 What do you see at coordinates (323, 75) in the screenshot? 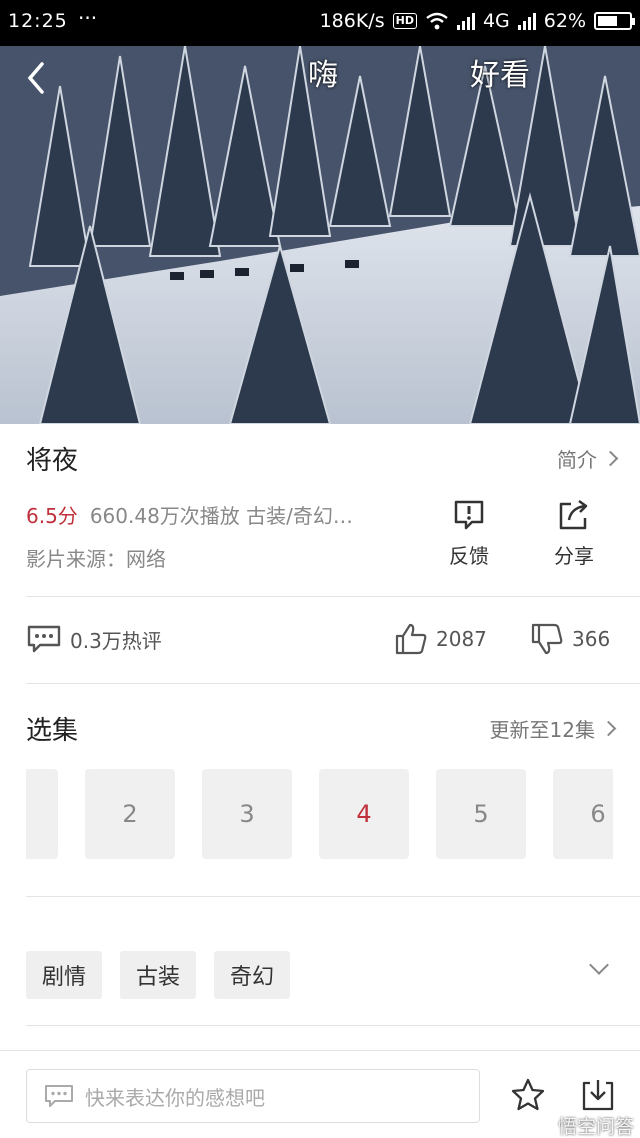
I see `danmu-comment: 嗨` at bounding box center [323, 75].